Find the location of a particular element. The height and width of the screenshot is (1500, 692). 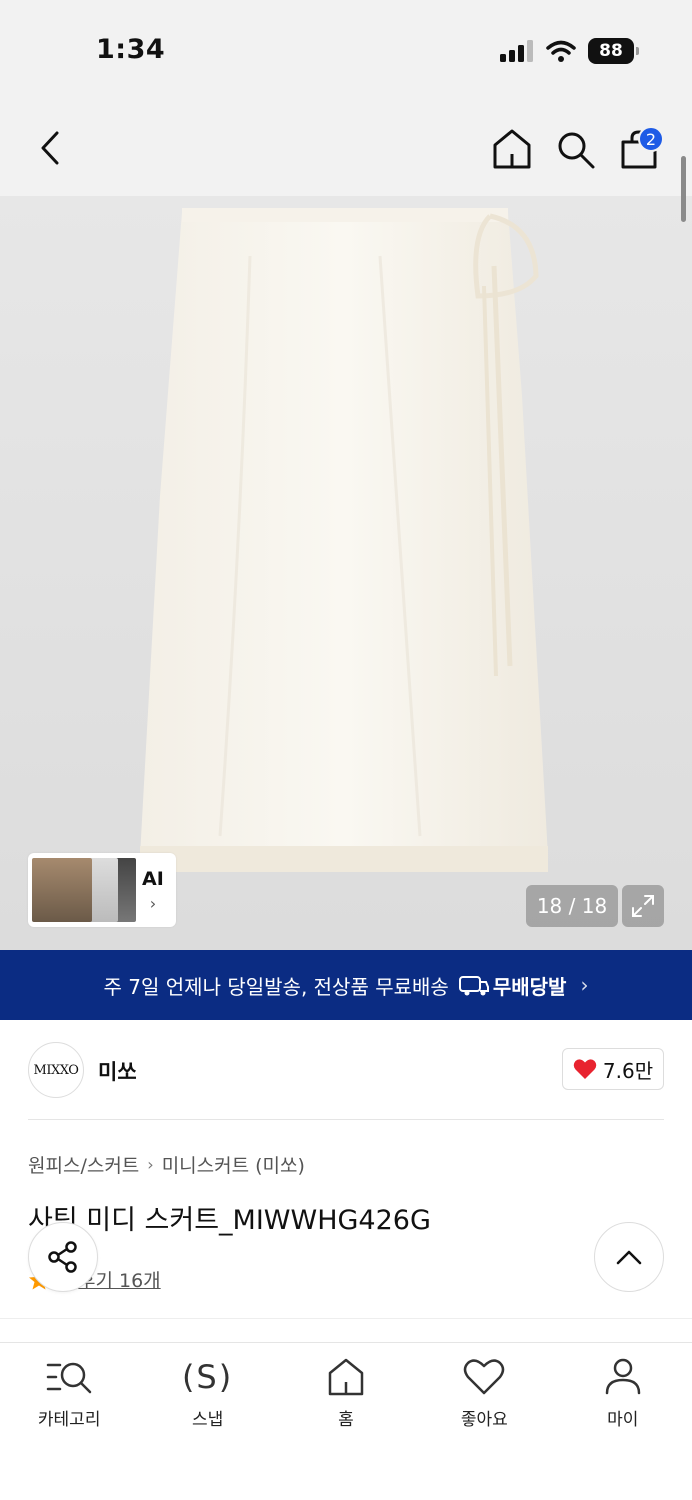

chevron-up-icon is located at coordinates (629, 1257).